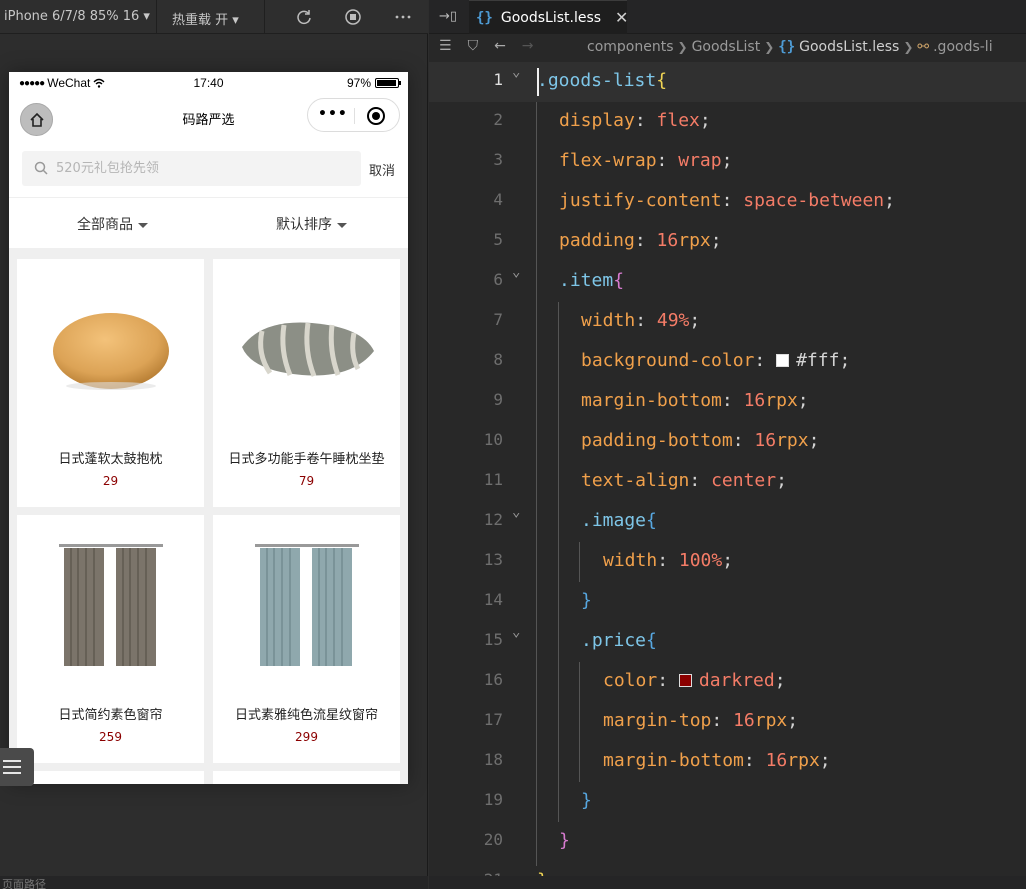 Image resolution: width=1026 pixels, height=889 pixels. What do you see at coordinates (727, 402) in the screenshot?
I see `code-line: 9 margin-bottom: 16rpx;` at bounding box center [727, 402].